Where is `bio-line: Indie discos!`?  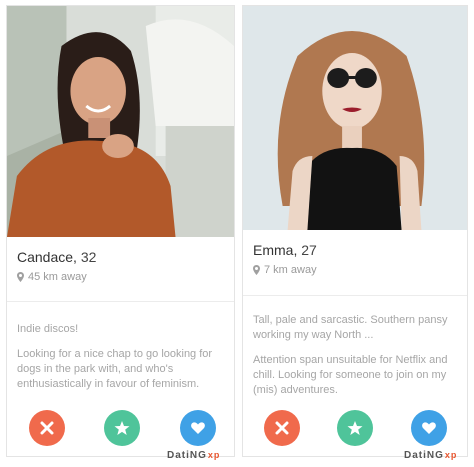
bio-line: Indie discos! is located at coordinates (48, 329).